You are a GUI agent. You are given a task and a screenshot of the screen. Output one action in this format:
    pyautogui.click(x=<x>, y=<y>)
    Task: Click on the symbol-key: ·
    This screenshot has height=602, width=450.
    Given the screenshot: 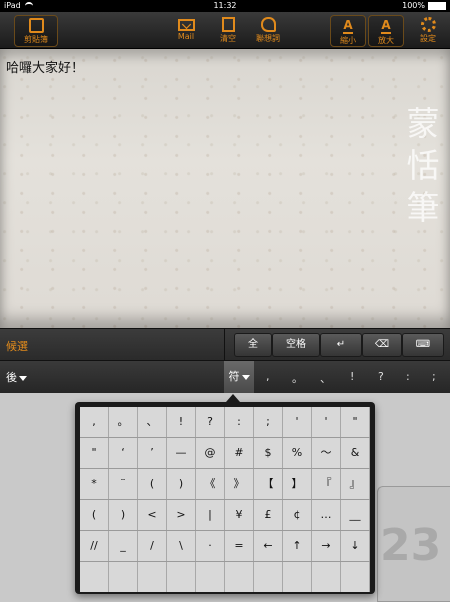 What is the action you would take?
    pyautogui.click(x=210, y=546)
    